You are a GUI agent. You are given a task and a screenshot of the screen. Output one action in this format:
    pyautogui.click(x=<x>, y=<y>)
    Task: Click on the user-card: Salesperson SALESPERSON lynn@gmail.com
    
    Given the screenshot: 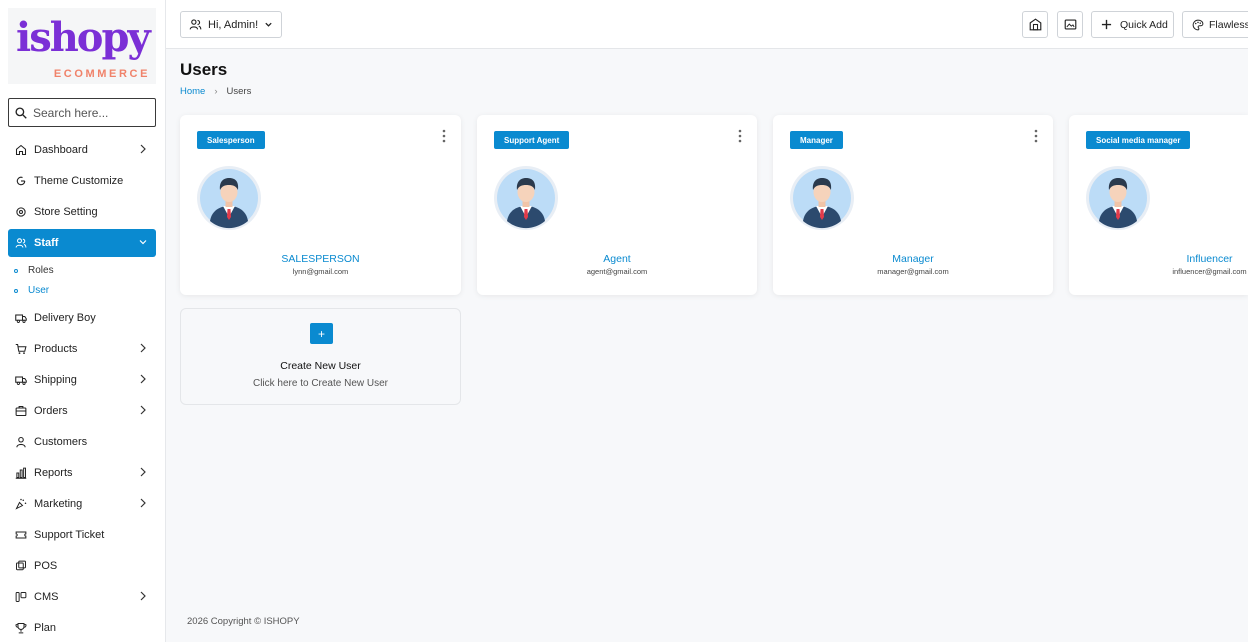 What is the action you would take?
    pyautogui.click(x=320, y=205)
    